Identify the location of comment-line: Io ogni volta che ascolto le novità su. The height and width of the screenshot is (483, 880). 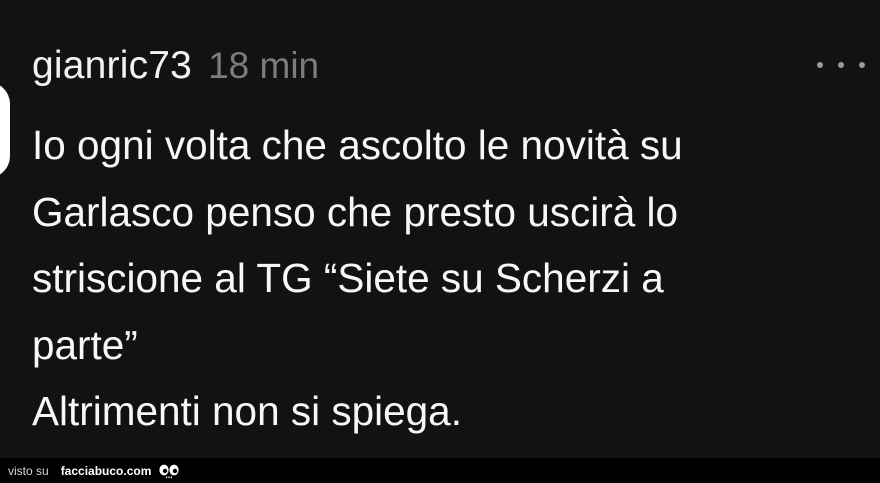
(357, 145).